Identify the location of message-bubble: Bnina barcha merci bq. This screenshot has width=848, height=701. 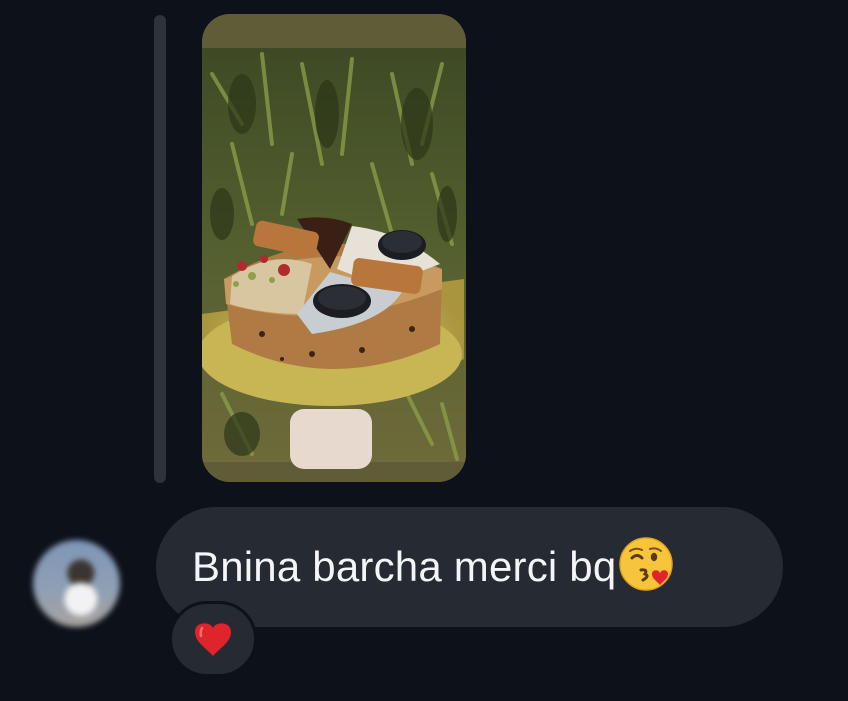
(469, 567).